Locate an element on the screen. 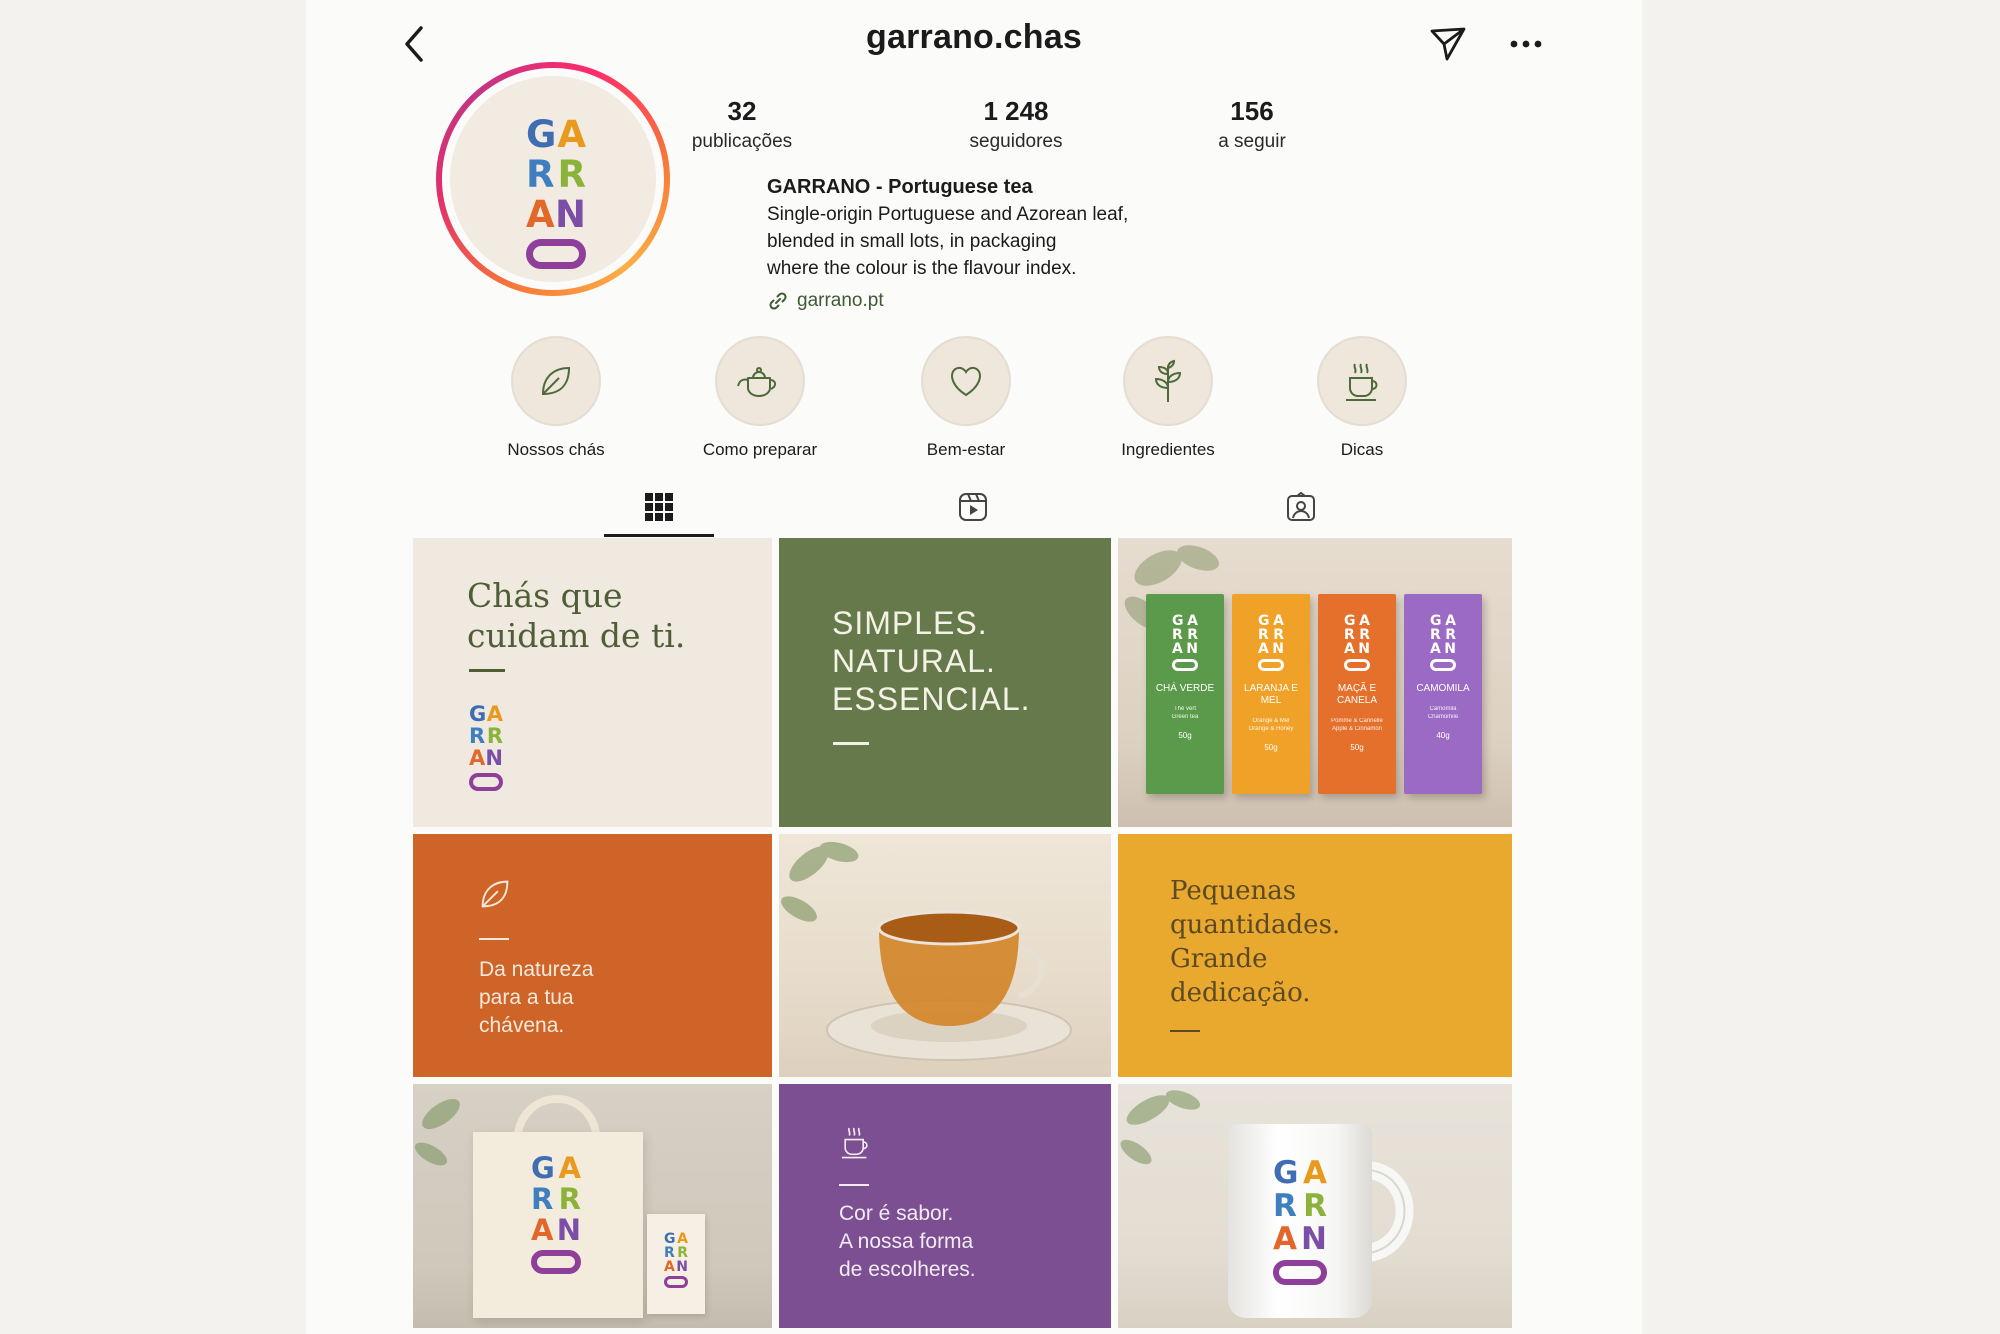  tea-box: G A R R A N CHÁ VERDE Thé vert Green tea 50g is located at coordinates (1185, 694).